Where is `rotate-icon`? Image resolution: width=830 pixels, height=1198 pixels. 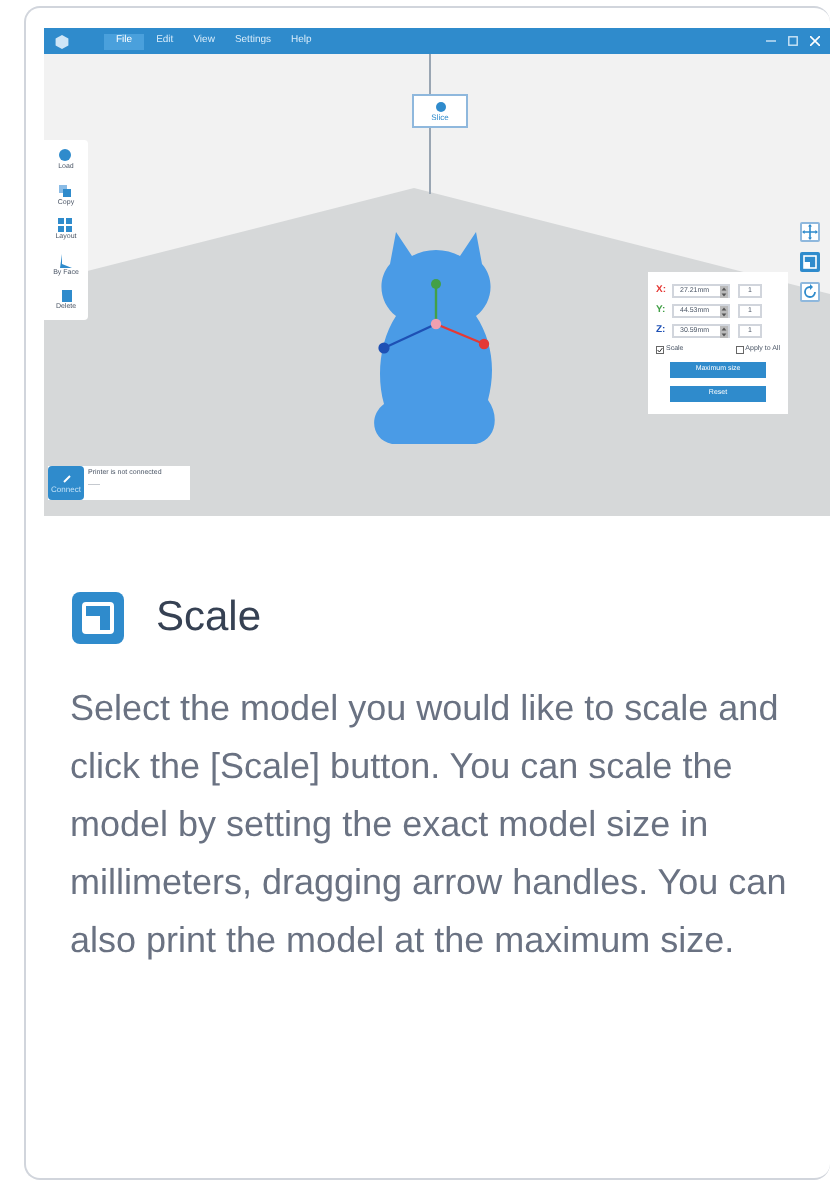
rotate-icon is located at coordinates (810, 292).